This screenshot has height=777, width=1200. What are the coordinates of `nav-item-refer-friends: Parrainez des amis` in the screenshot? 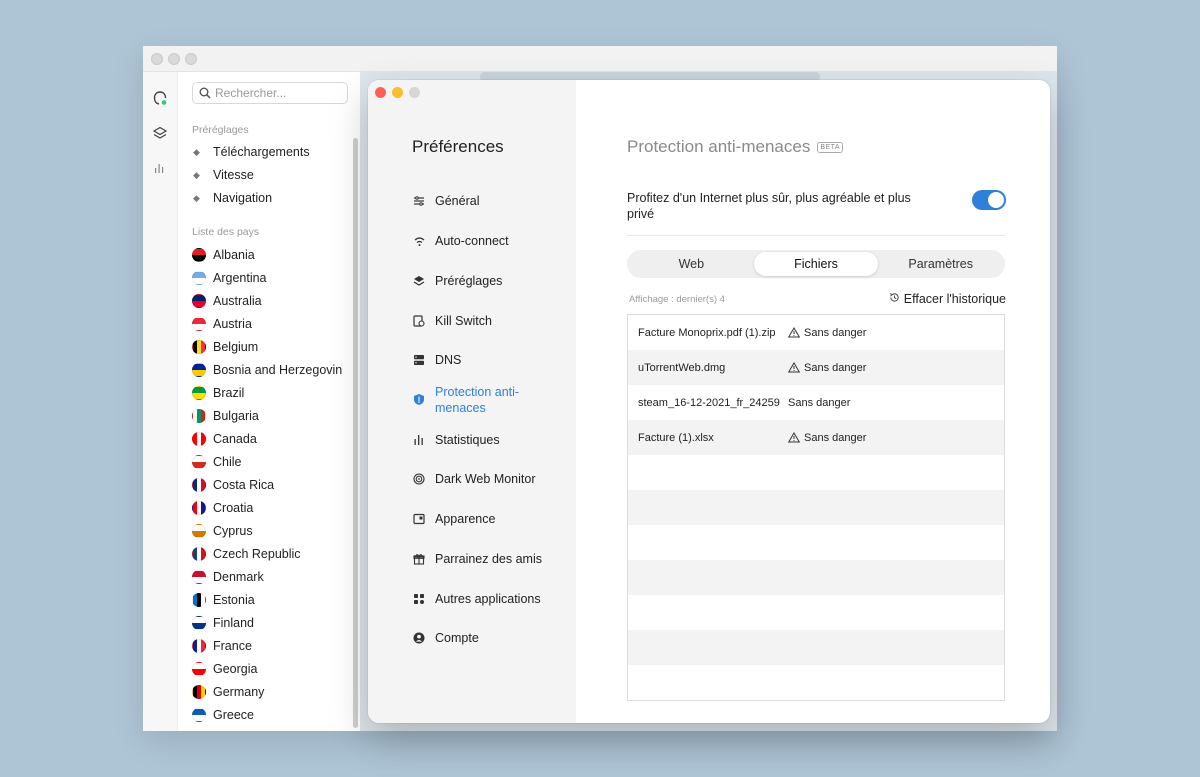 It's located at (492, 559).